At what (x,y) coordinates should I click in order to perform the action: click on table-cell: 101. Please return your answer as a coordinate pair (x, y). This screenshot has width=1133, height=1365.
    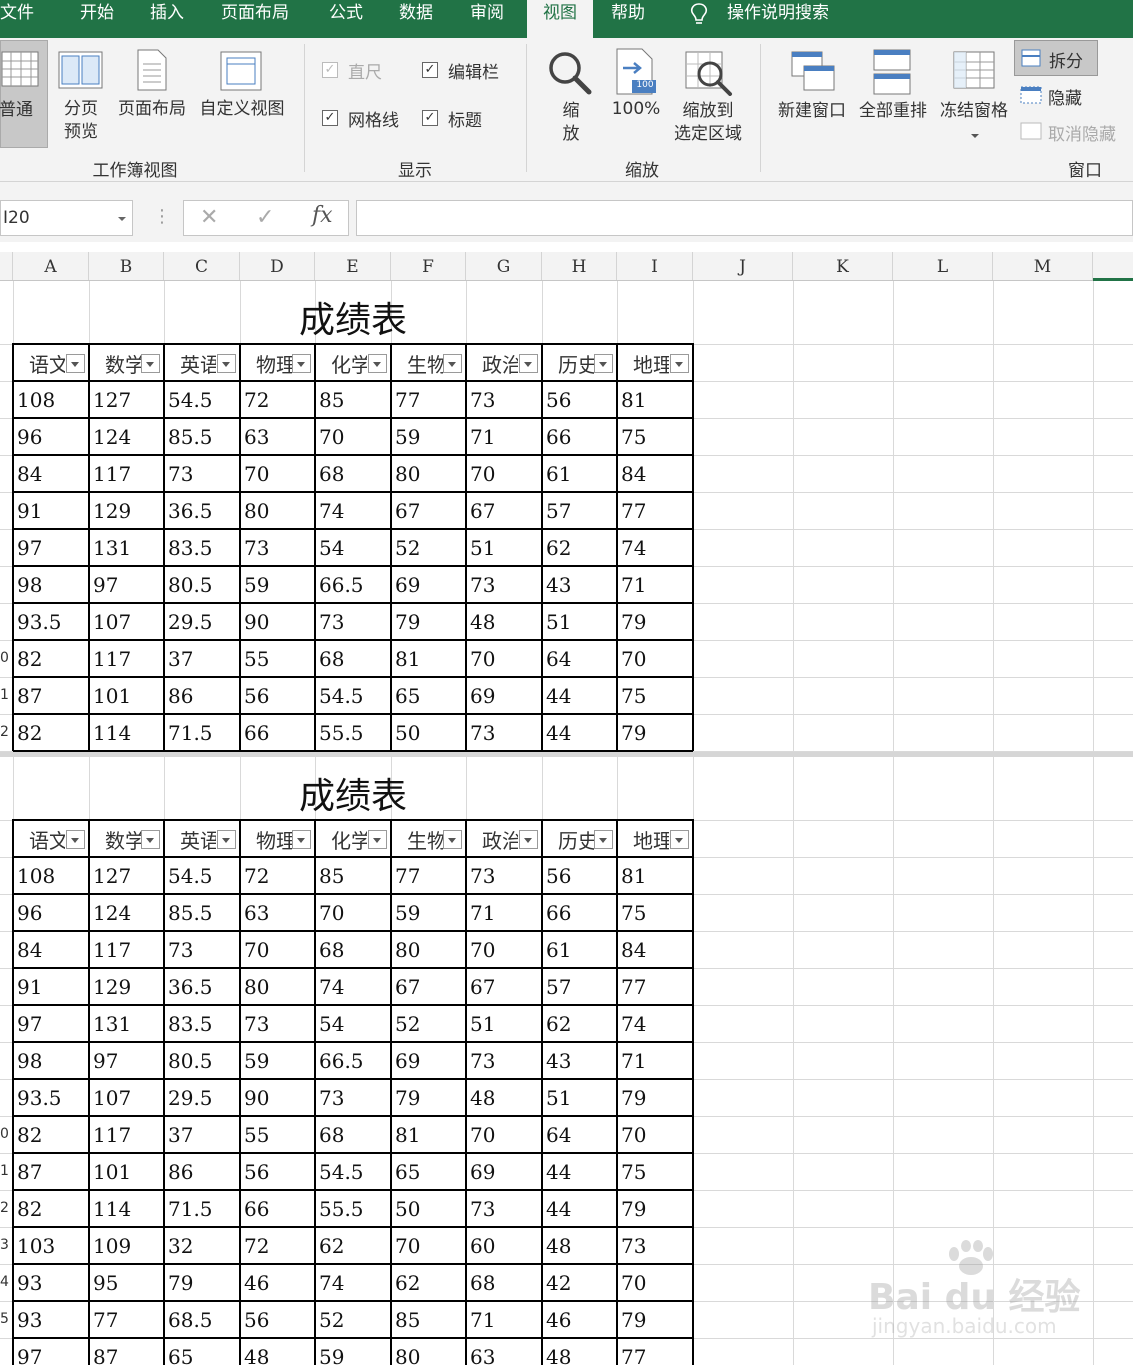
    Looking at the image, I should click on (112, 1172).